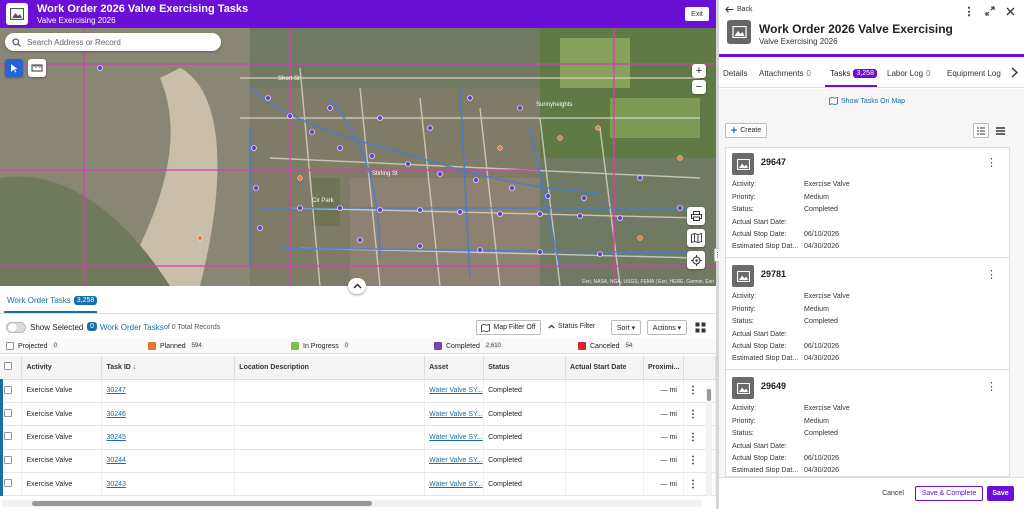 The image size is (1024, 509). I want to click on tiles-icon, so click(981, 130).